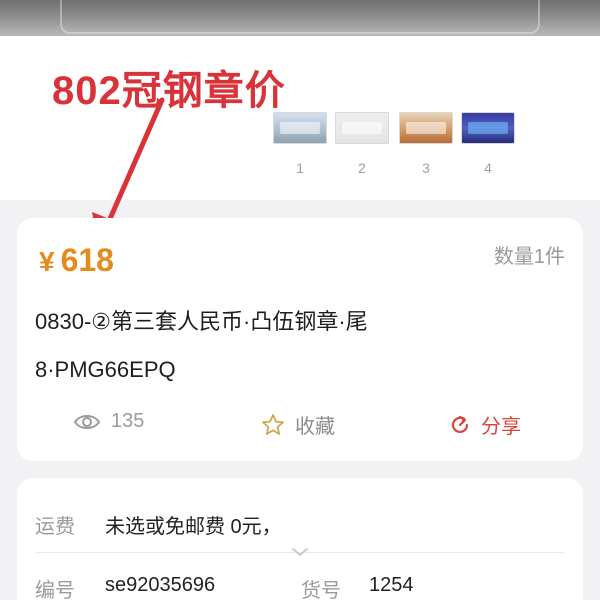 This screenshot has width=600, height=600. What do you see at coordinates (87, 260) in the screenshot?
I see `price-value: 618` at bounding box center [87, 260].